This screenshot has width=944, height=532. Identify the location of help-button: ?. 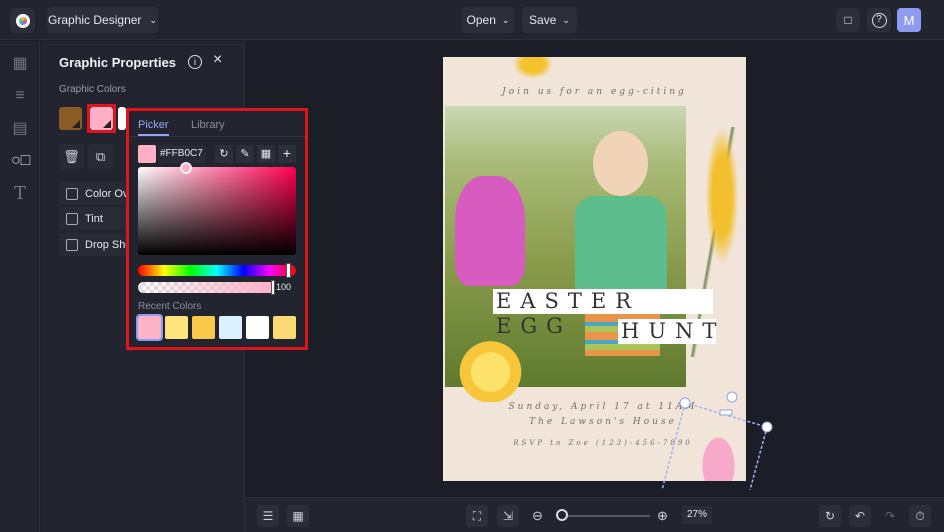
(879, 20).